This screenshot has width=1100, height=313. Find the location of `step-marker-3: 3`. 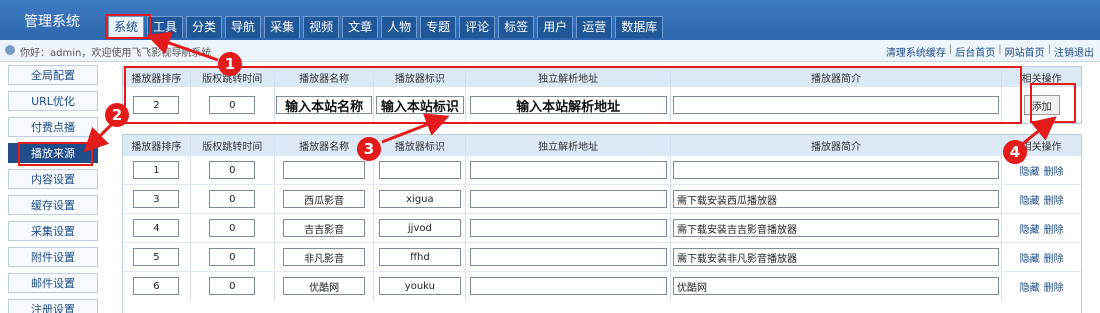

step-marker-3: 3 is located at coordinates (369, 149).